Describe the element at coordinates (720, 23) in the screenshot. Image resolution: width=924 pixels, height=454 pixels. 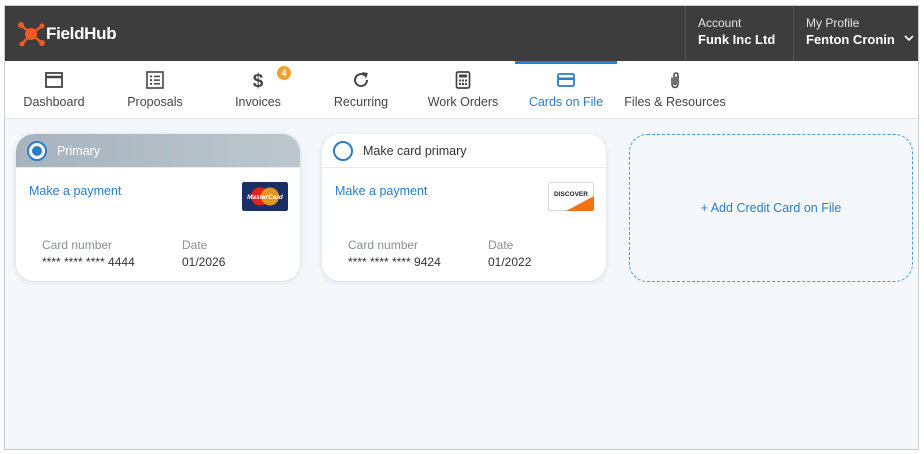
I see `account-label: Account` at that location.